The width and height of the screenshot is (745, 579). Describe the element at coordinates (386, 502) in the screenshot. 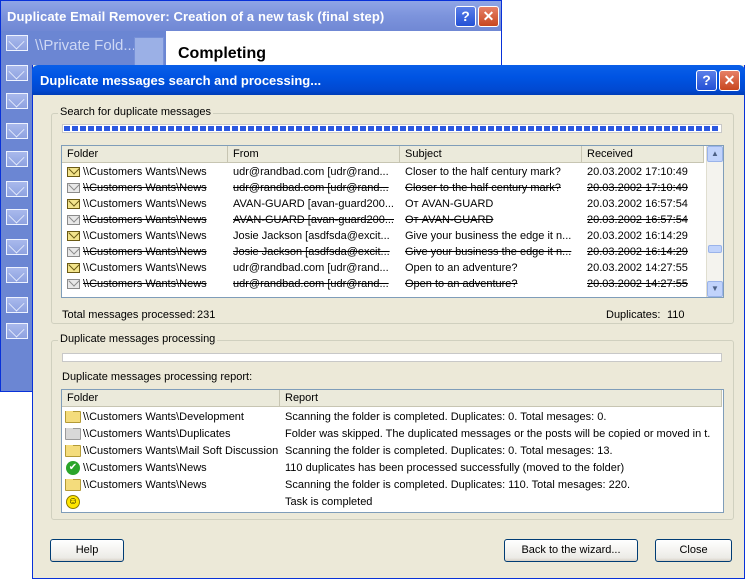

I see `report-row: ☺ Task is completed` at that location.